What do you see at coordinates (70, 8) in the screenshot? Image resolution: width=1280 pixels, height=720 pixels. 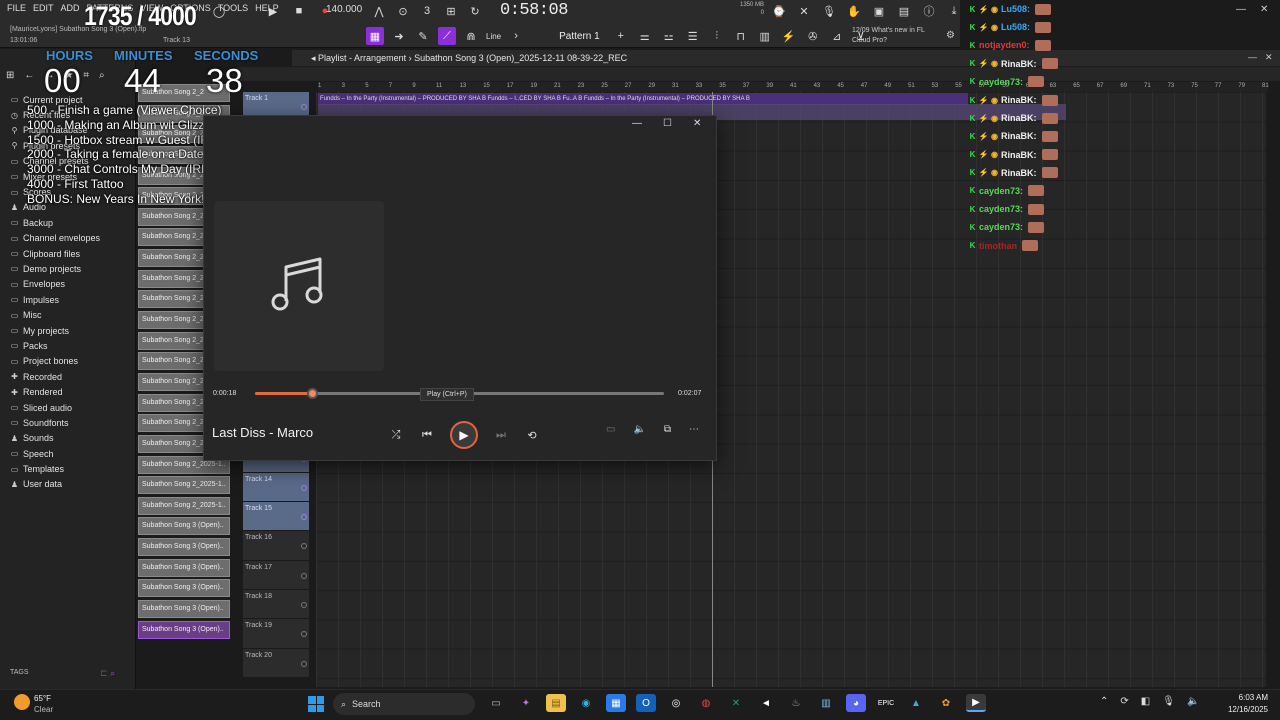 I see `menu-item-add: ADD` at bounding box center [70, 8].